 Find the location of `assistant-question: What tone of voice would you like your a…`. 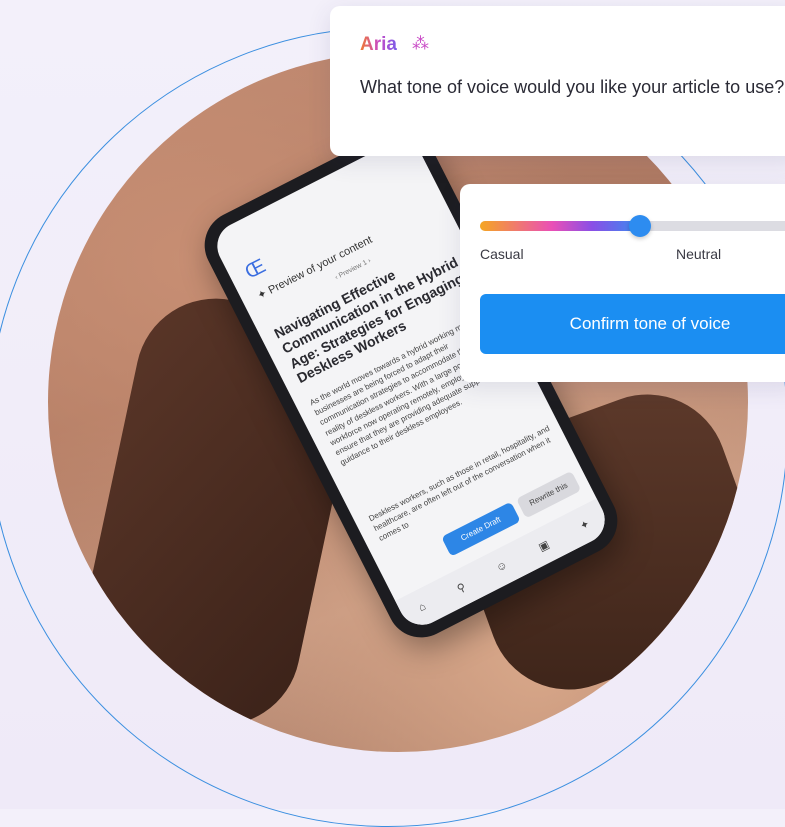

assistant-question: What tone of voice would you like your a… is located at coordinates (572, 87).